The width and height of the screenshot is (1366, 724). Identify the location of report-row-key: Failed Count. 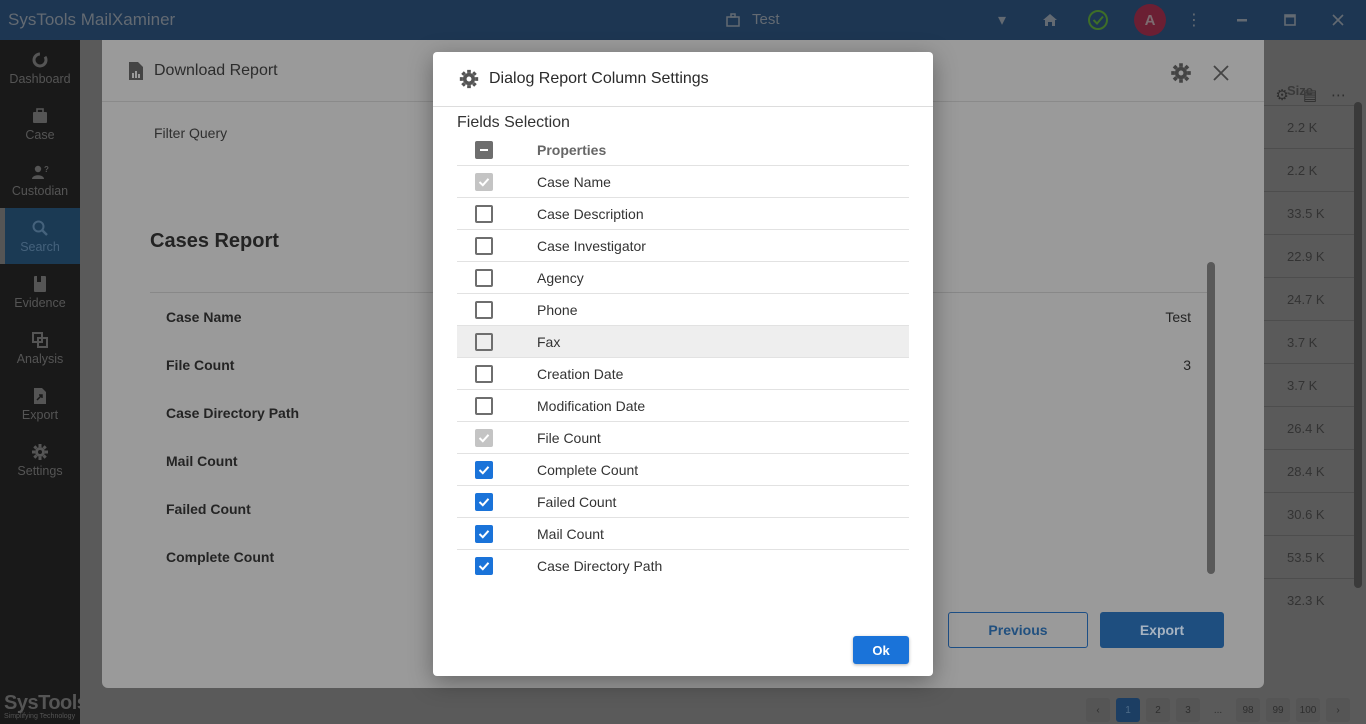
(208, 509).